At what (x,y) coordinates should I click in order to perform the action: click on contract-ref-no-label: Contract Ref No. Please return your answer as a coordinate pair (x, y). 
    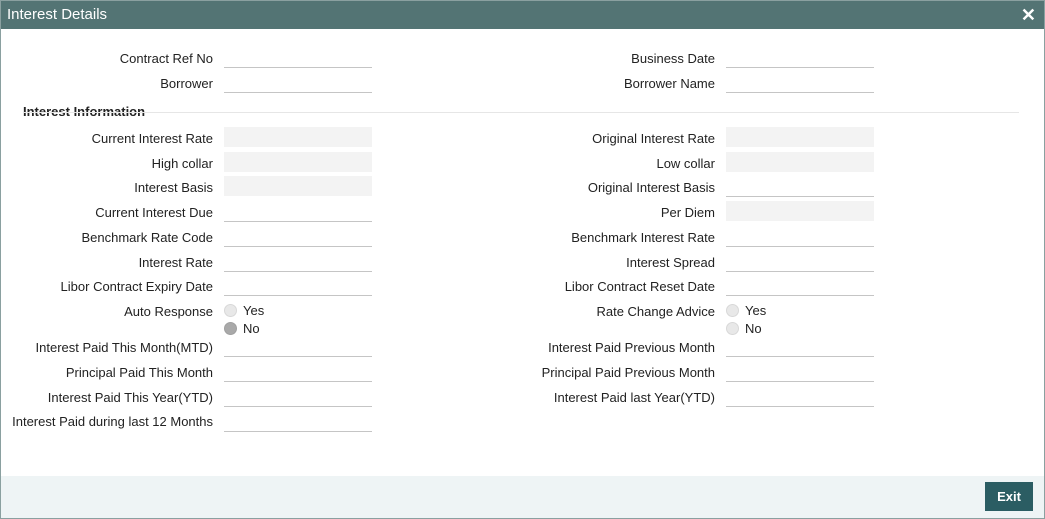
    Looking at the image, I should click on (166, 58).